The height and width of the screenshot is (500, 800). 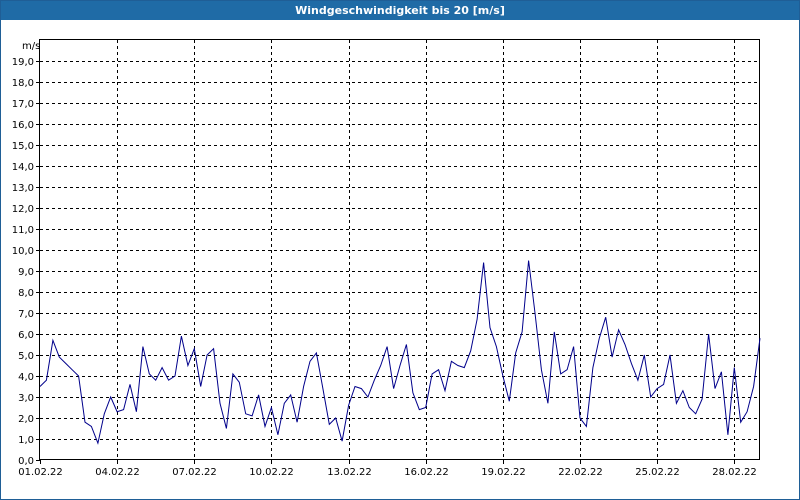 What do you see at coordinates (26, 398) in the screenshot?
I see `y-tick-label: 3,0` at bounding box center [26, 398].